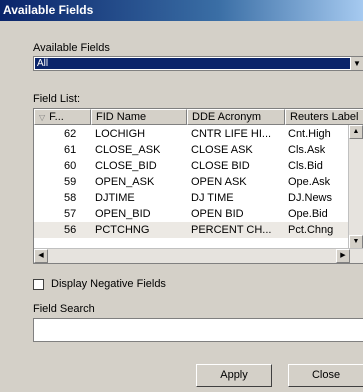 The width and height of the screenshot is (363, 392). I want to click on table-cell-name: CLOSE_ASK, so click(128, 150).